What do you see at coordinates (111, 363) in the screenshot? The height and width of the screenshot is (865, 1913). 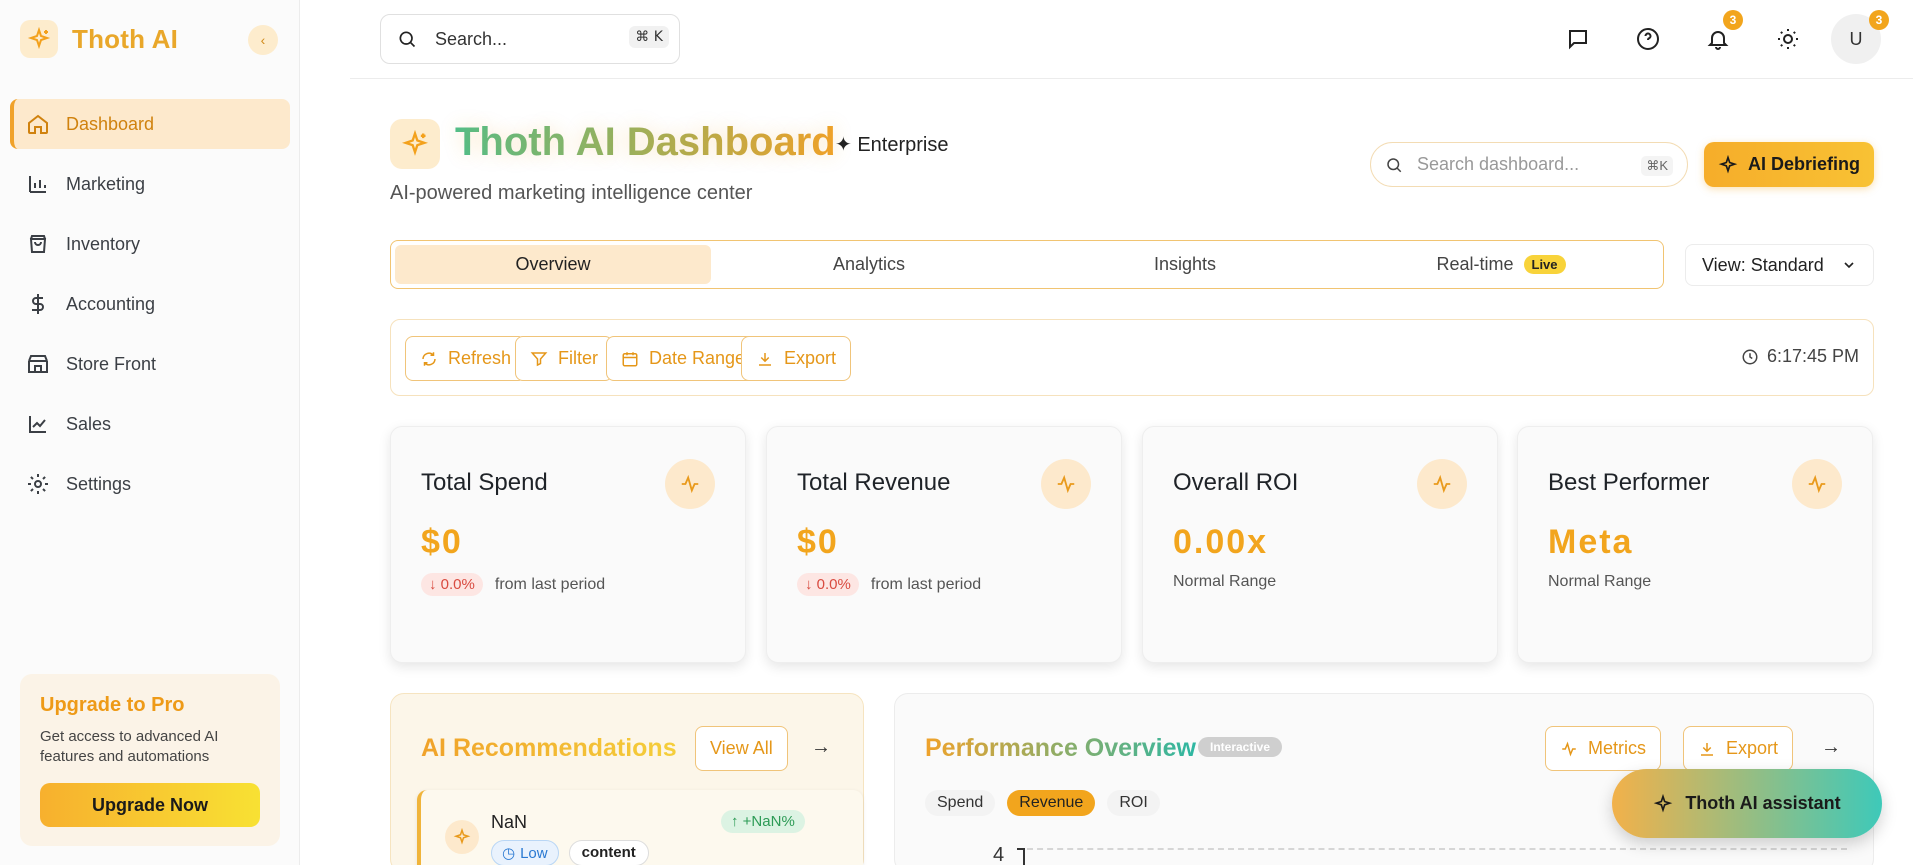 I see `sidebar-item-label: Store Front` at bounding box center [111, 363].